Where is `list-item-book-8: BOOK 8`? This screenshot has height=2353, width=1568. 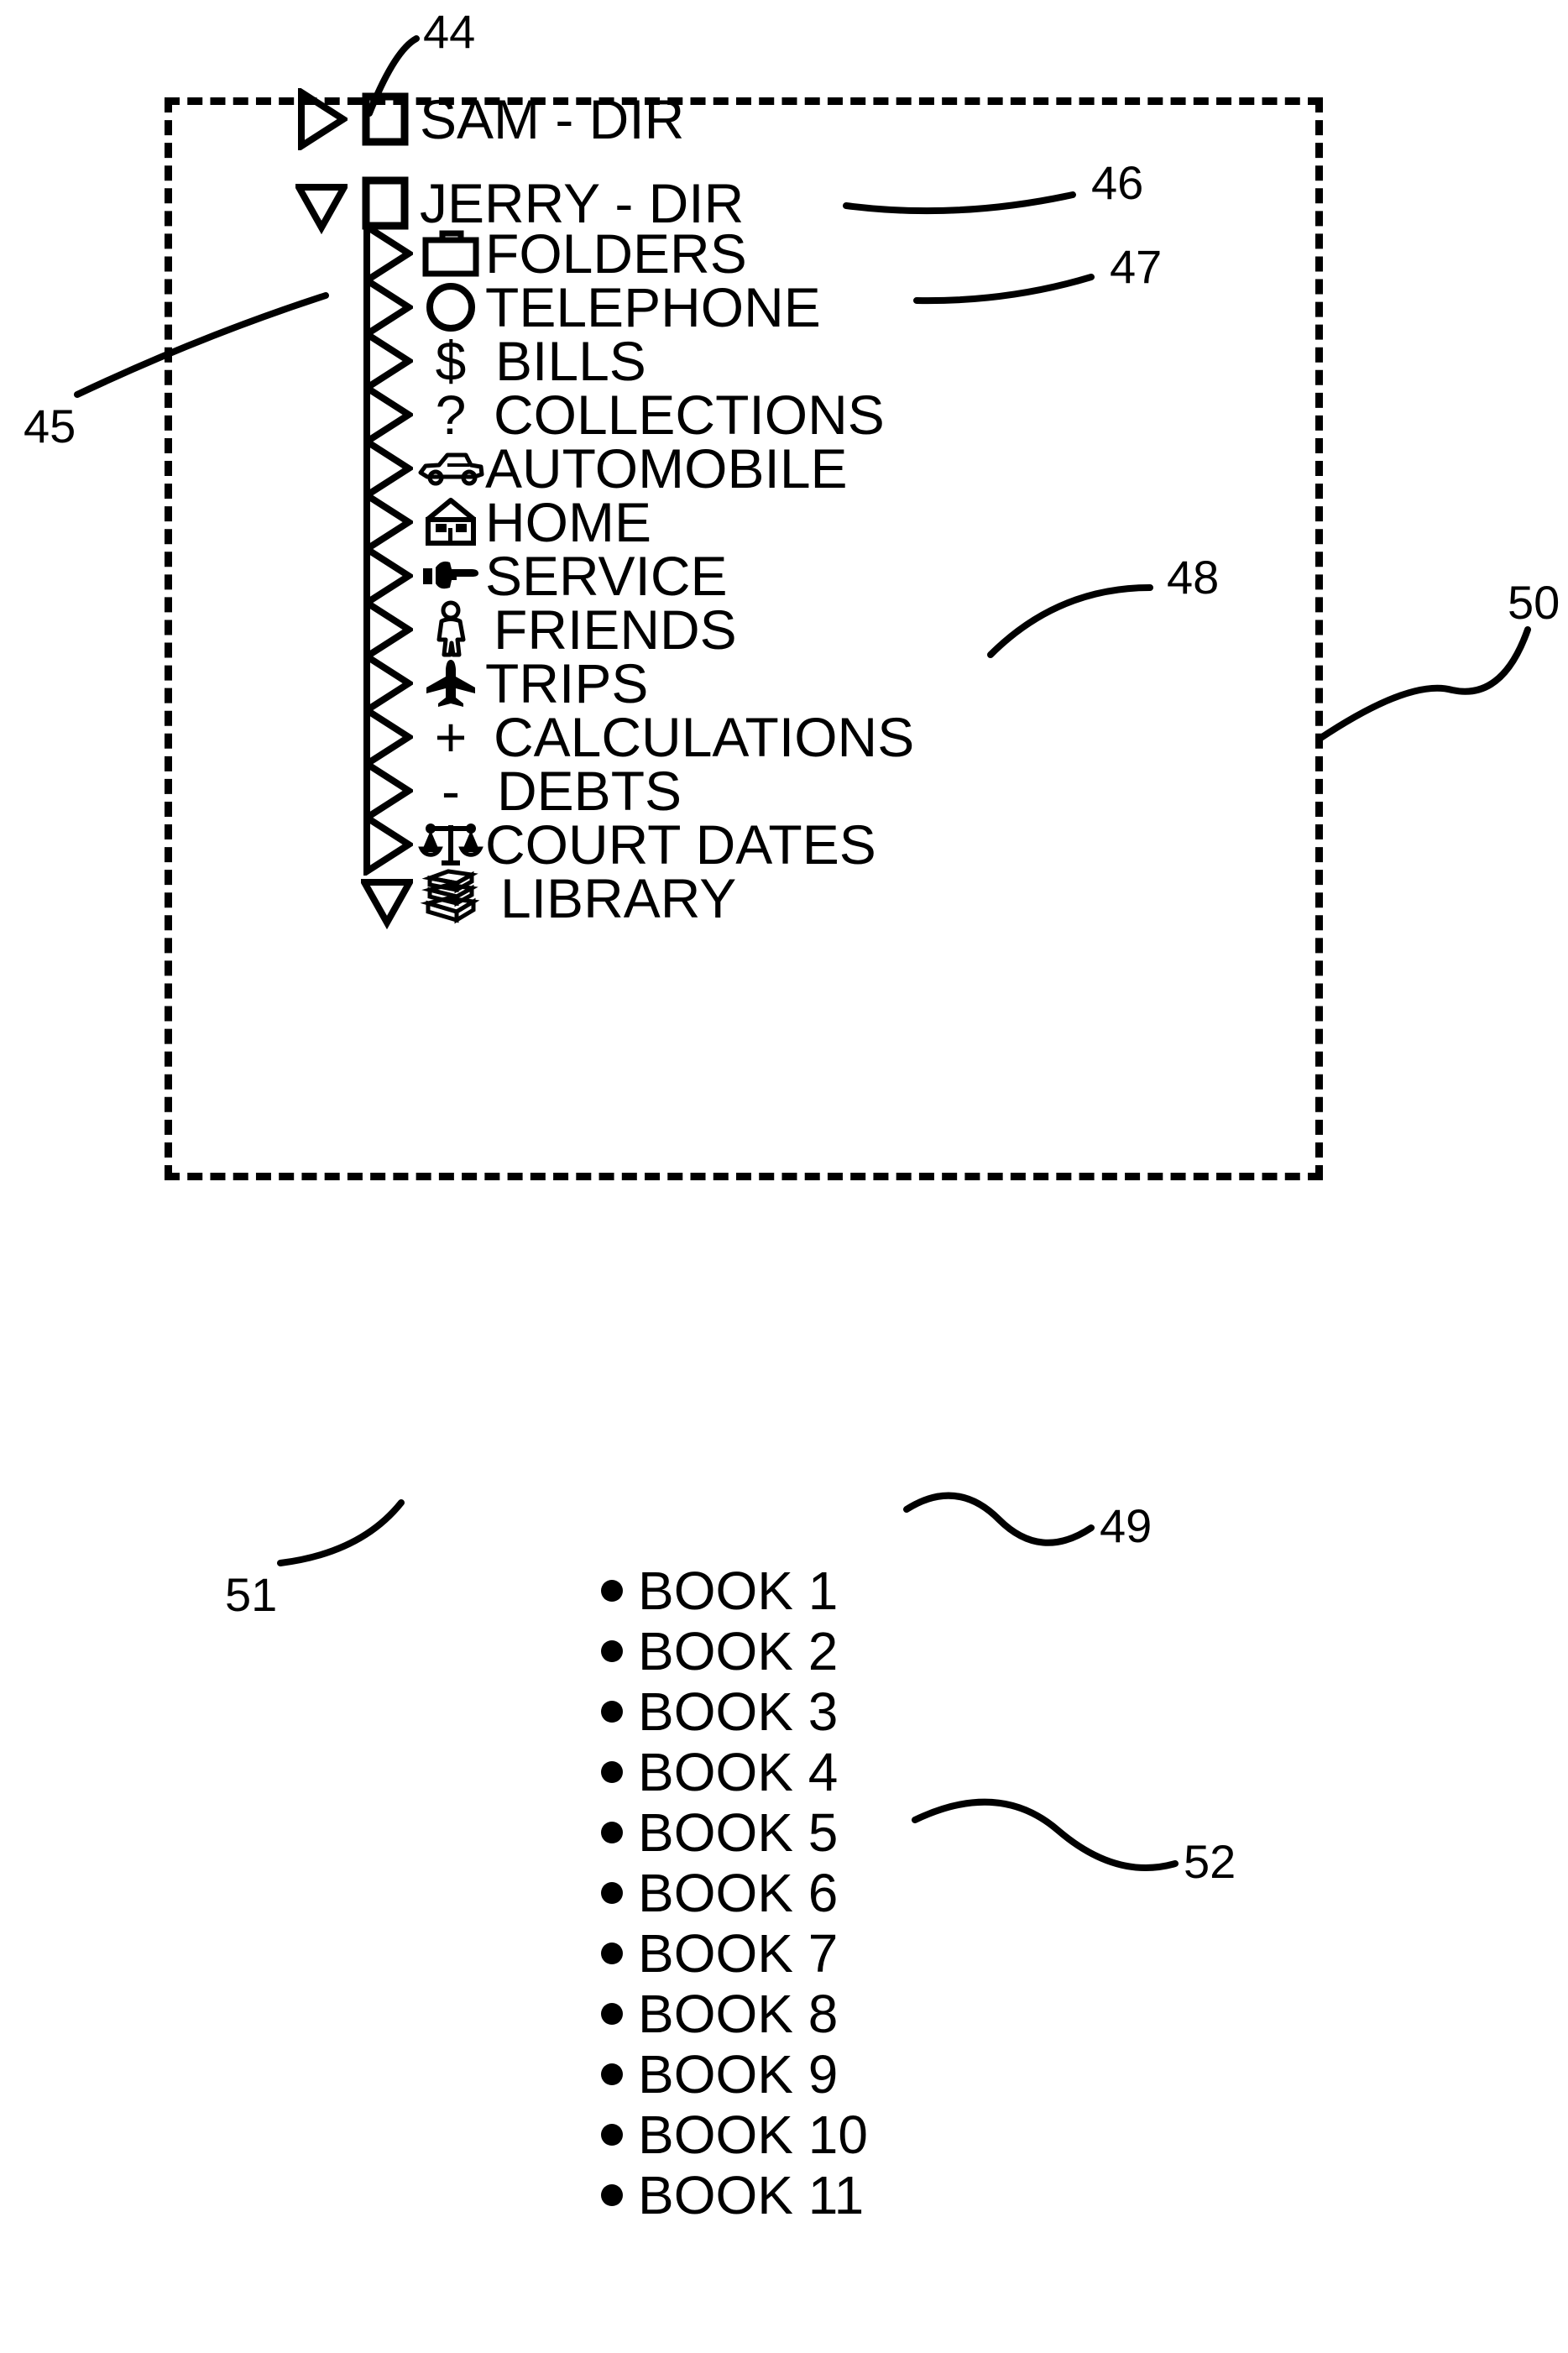 list-item-book-8: BOOK 8 is located at coordinates (719, 2014).